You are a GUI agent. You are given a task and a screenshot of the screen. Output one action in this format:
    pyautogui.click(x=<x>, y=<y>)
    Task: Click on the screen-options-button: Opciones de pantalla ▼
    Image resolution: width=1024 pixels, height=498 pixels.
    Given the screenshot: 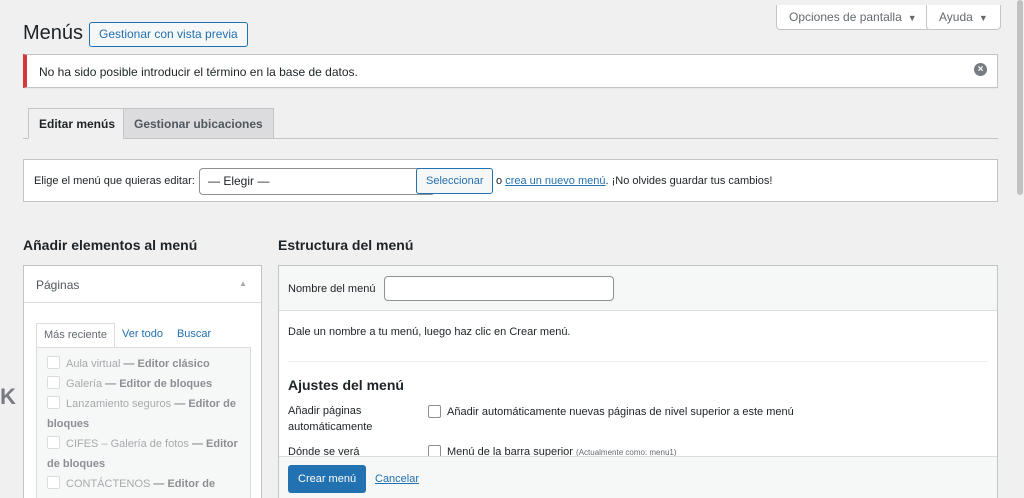 What is the action you would take?
    pyautogui.click(x=853, y=17)
    